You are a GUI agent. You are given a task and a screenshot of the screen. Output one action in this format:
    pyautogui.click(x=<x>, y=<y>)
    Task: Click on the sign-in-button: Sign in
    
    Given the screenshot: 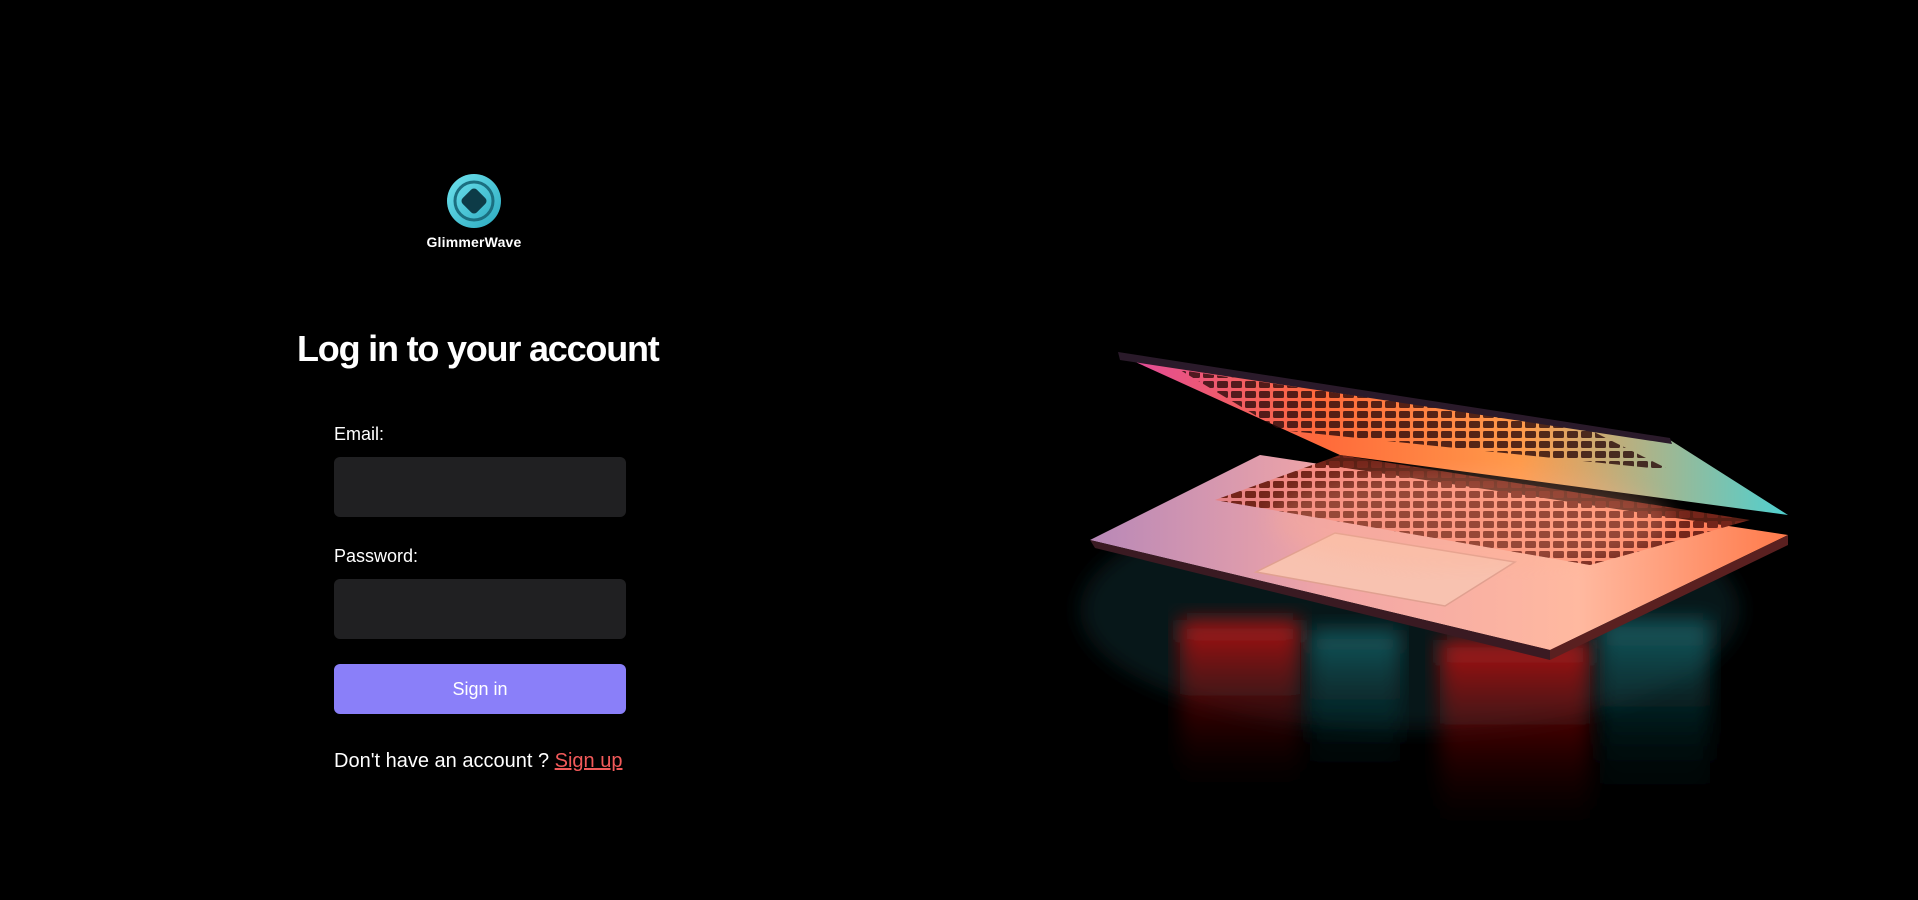 What is the action you would take?
    pyautogui.click(x=480, y=689)
    